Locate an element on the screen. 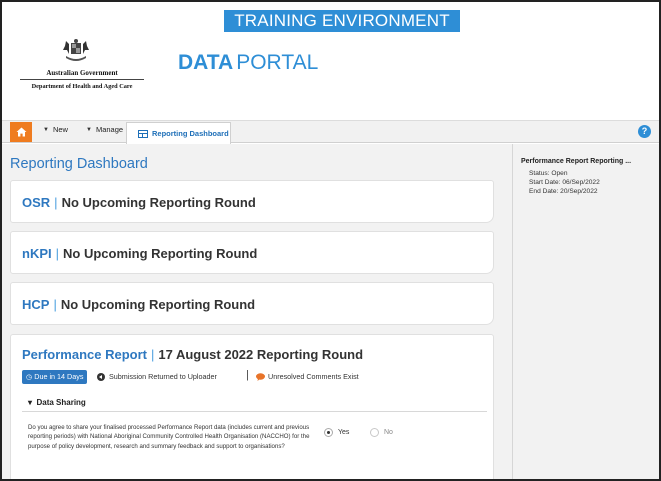 This screenshot has width=661, height=481. data-sharing-toggle: ▾ Data Sharing is located at coordinates (57, 402).